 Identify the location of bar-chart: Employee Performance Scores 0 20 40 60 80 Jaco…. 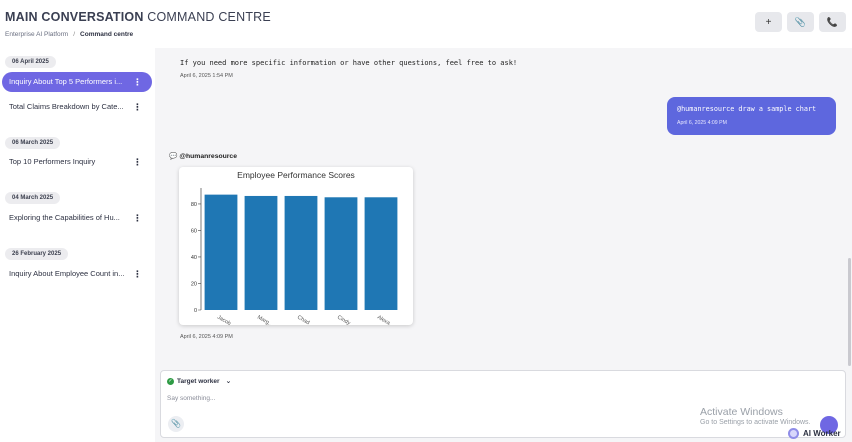
(294, 247).